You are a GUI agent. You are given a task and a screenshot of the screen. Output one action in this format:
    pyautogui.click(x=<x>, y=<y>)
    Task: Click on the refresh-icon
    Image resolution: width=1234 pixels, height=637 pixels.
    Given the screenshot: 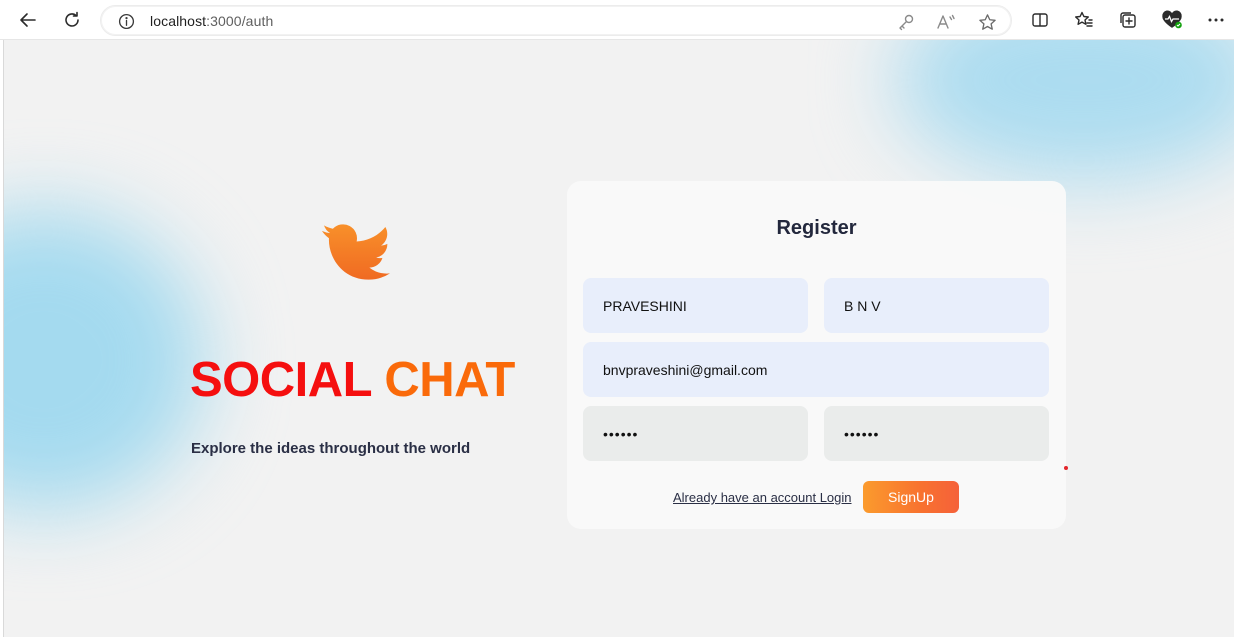 What is the action you would take?
    pyautogui.click(x=72, y=19)
    